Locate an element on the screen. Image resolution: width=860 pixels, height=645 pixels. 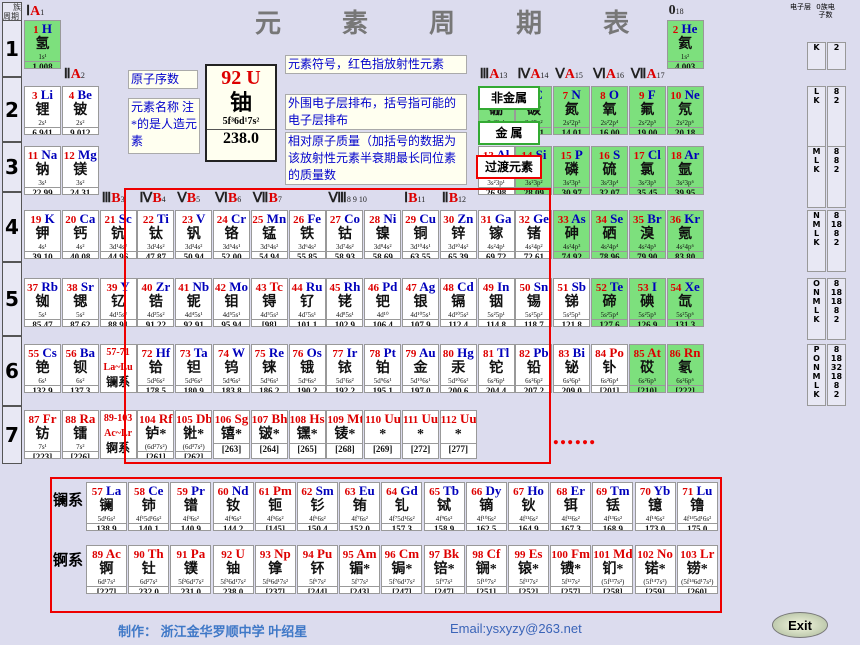
lanthanide-cell-lu: 71 Lu 镥 4f¹⁴5d¹6s² 175.0 is located at coordinates (697, 506).